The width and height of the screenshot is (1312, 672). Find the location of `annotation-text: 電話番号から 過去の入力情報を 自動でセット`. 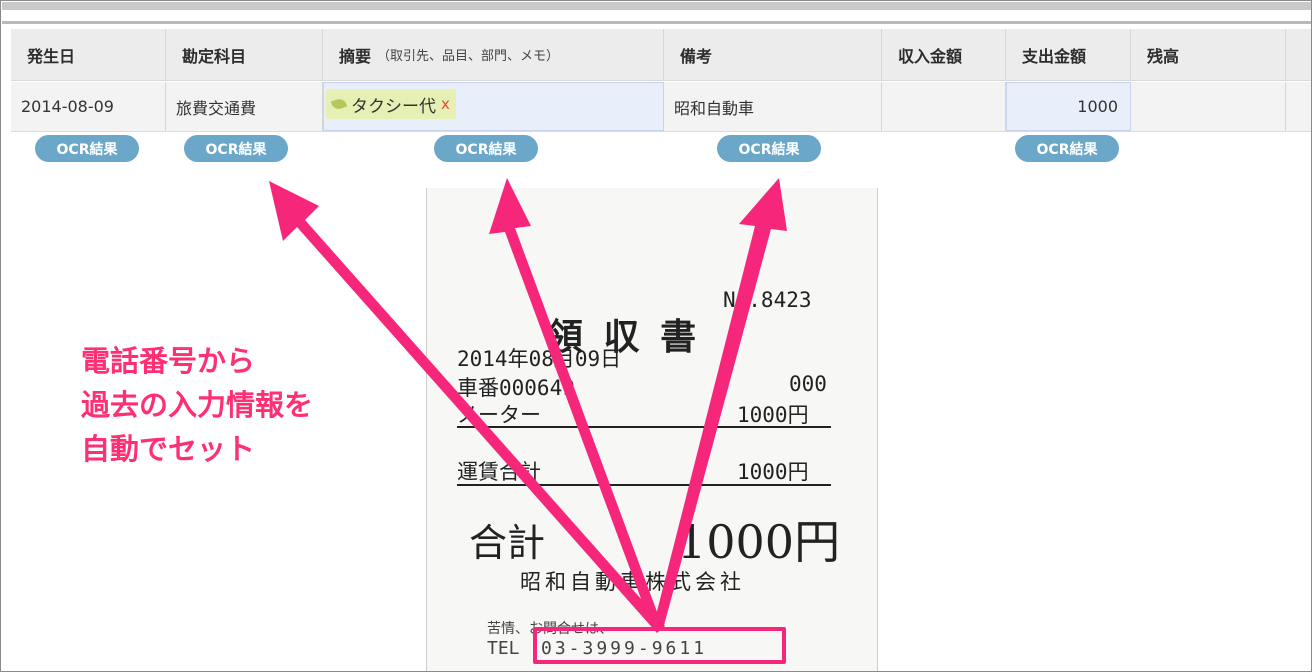

annotation-text: 電話番号から 過去の入力情報を 自動でセット is located at coordinates (197, 405).